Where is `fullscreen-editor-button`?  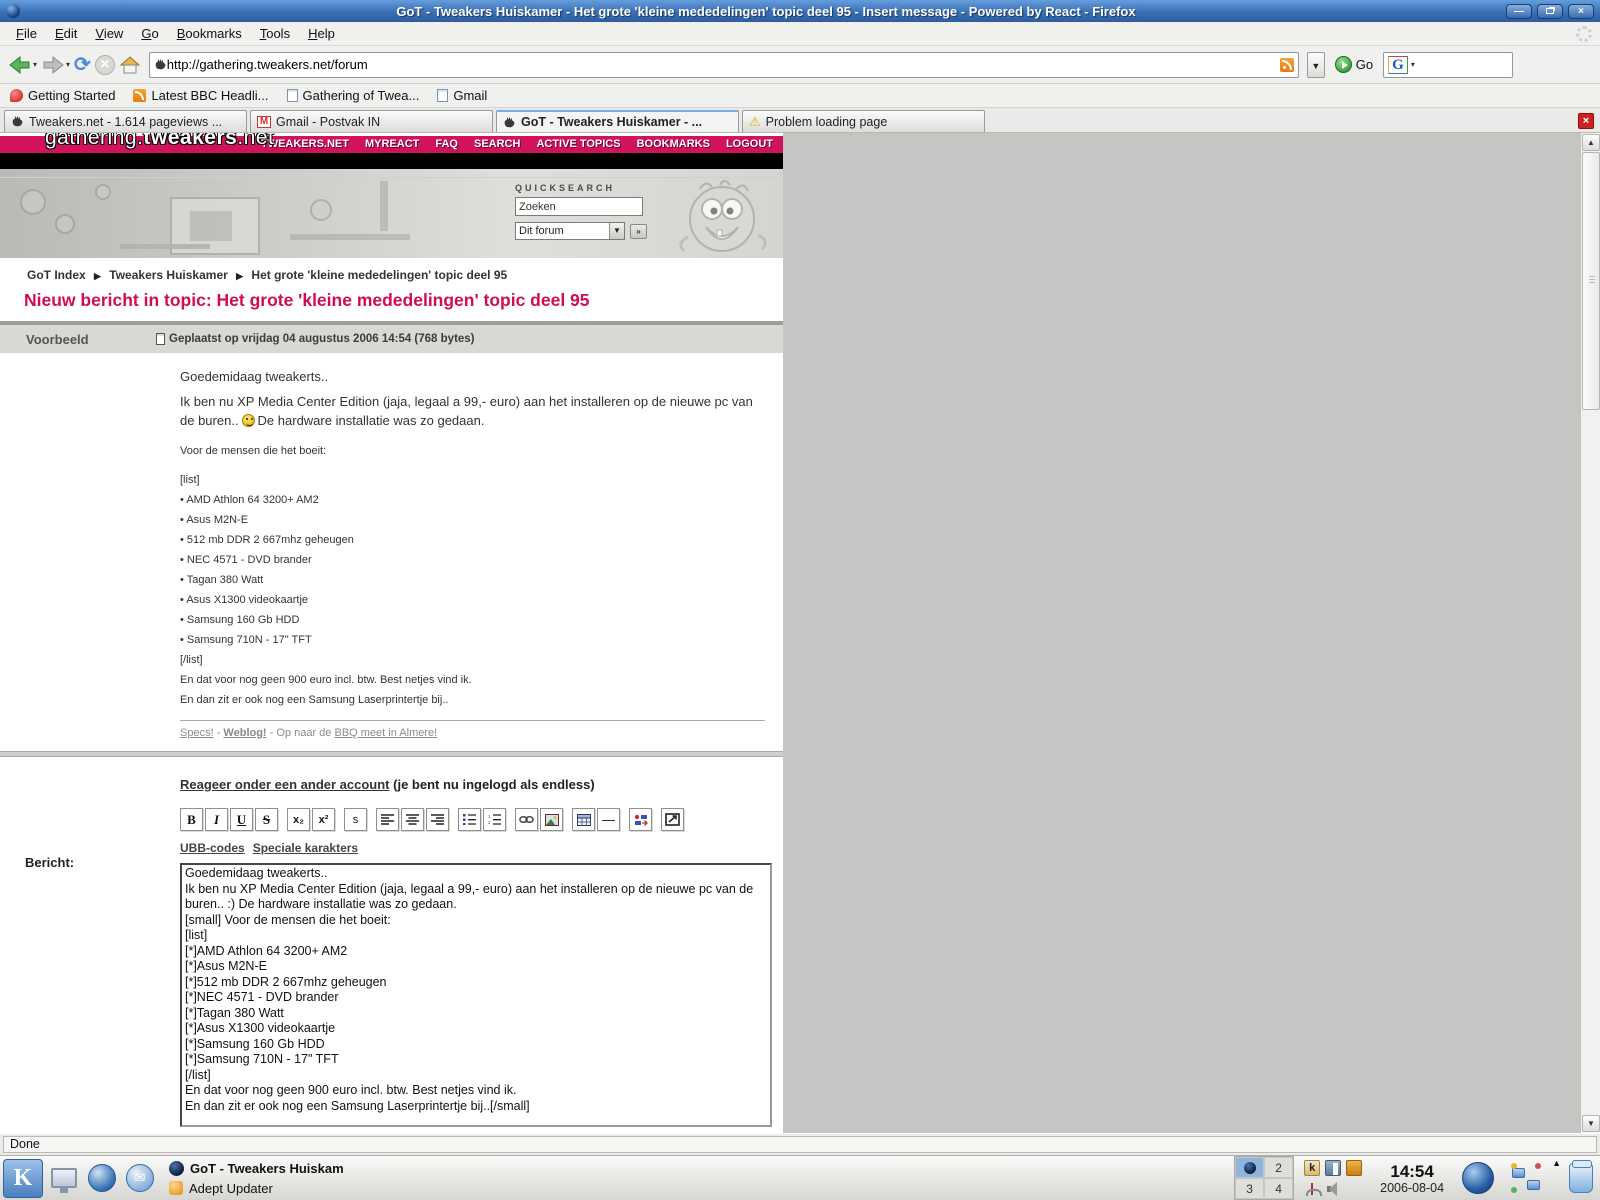
fullscreen-editor-button is located at coordinates (672, 819).